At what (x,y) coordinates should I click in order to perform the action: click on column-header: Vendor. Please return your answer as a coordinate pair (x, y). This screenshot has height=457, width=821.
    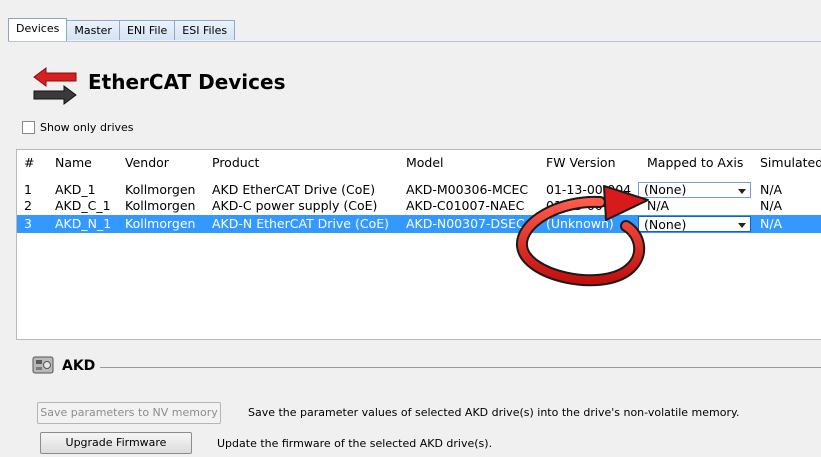
    Looking at the image, I should click on (147, 163).